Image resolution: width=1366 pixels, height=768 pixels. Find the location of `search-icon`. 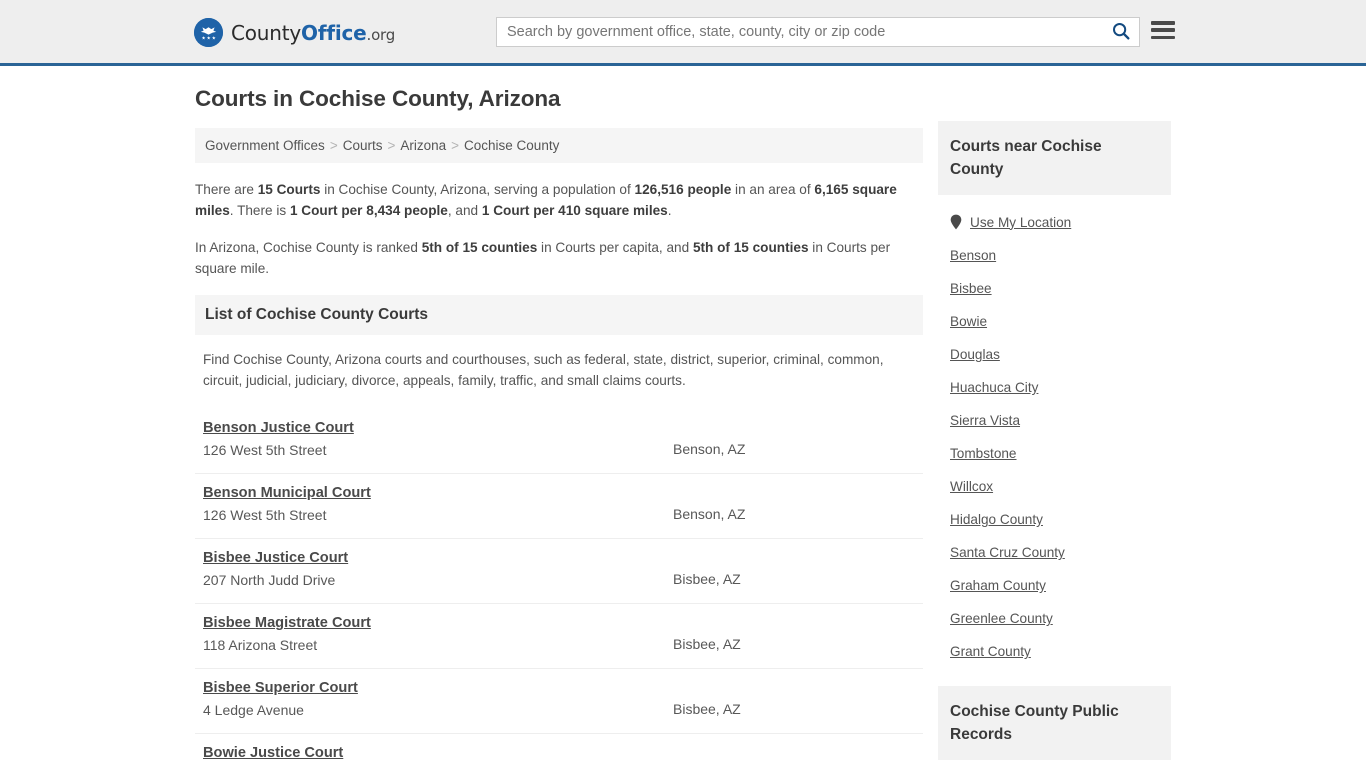

search-icon is located at coordinates (1121, 32).